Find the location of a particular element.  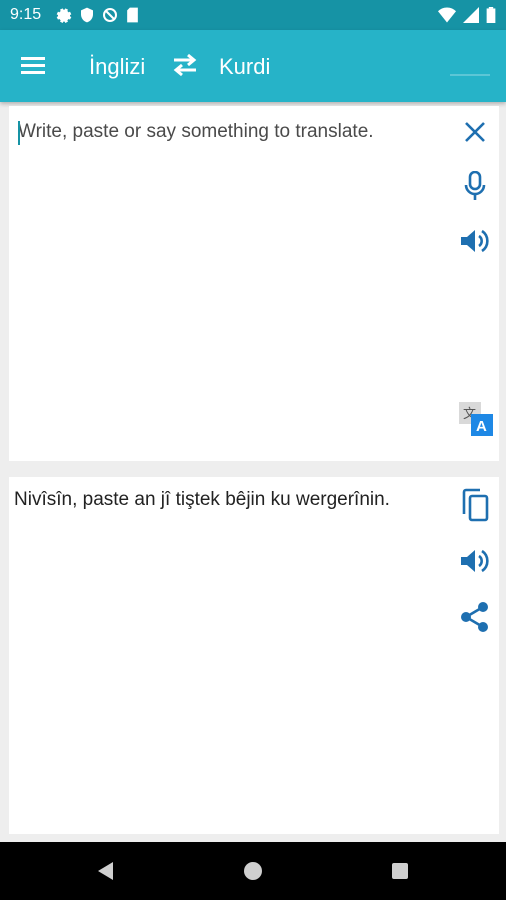

speak-source-button is located at coordinates (475, 241).